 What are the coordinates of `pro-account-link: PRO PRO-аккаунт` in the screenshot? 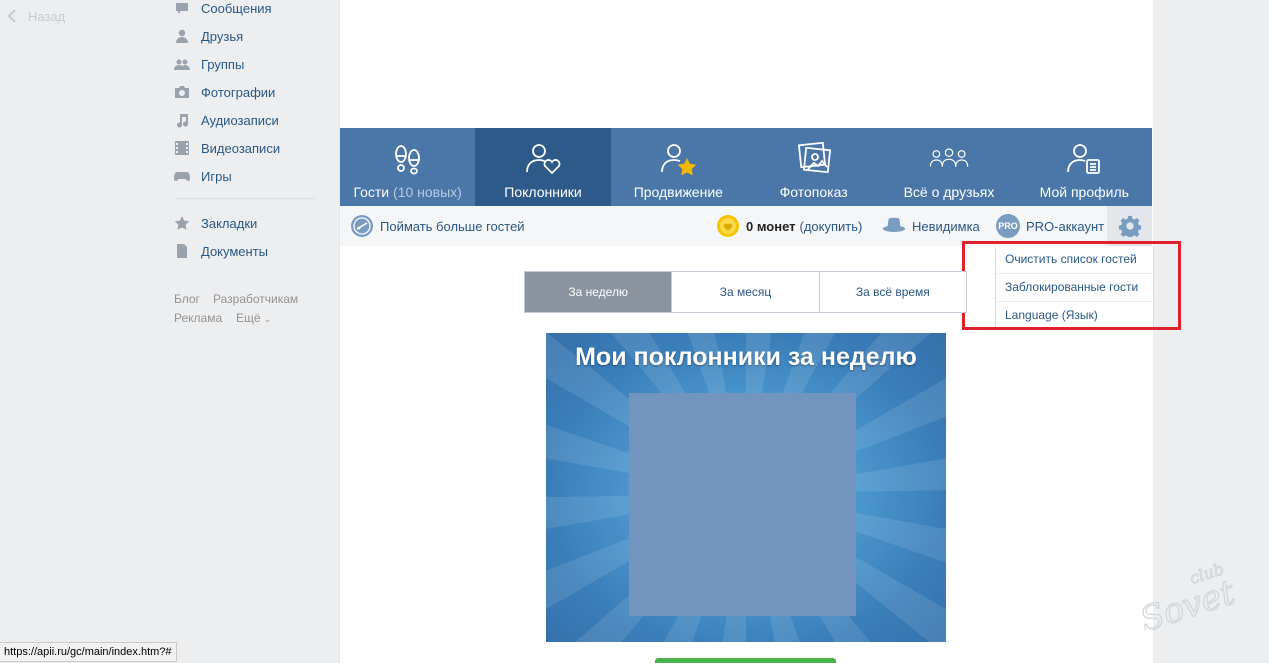 It's located at (1050, 226).